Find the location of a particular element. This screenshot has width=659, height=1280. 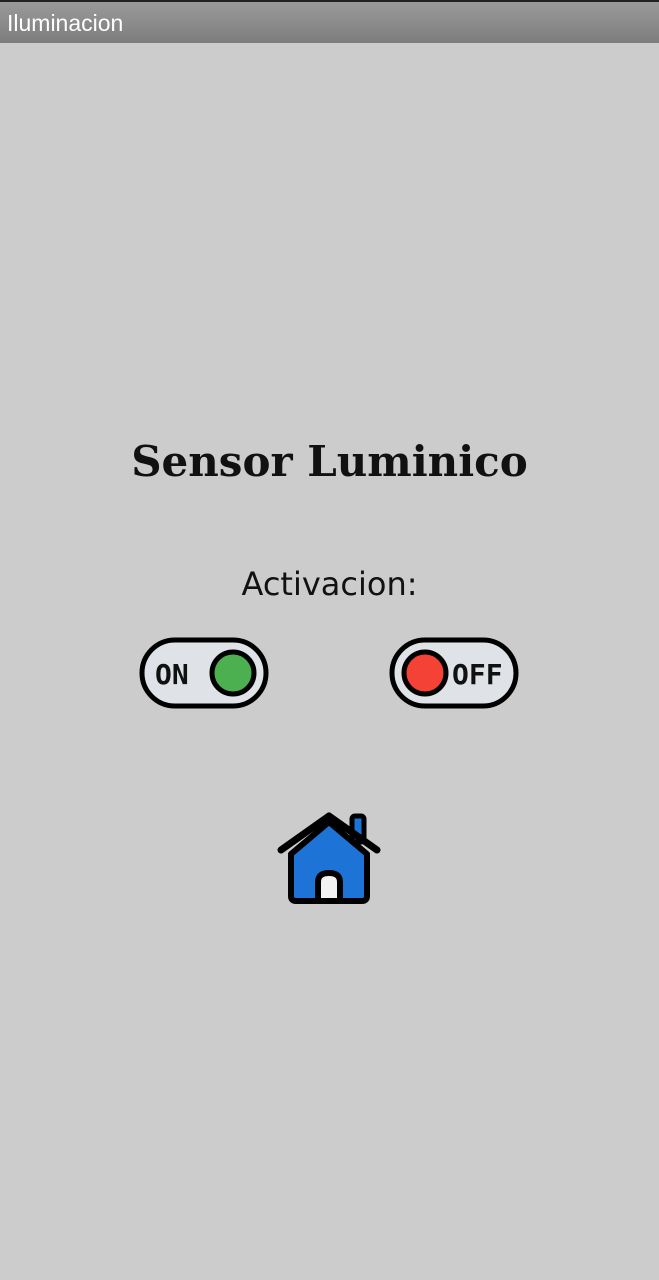

toggle-off-icon: OFF is located at coordinates (454, 673).